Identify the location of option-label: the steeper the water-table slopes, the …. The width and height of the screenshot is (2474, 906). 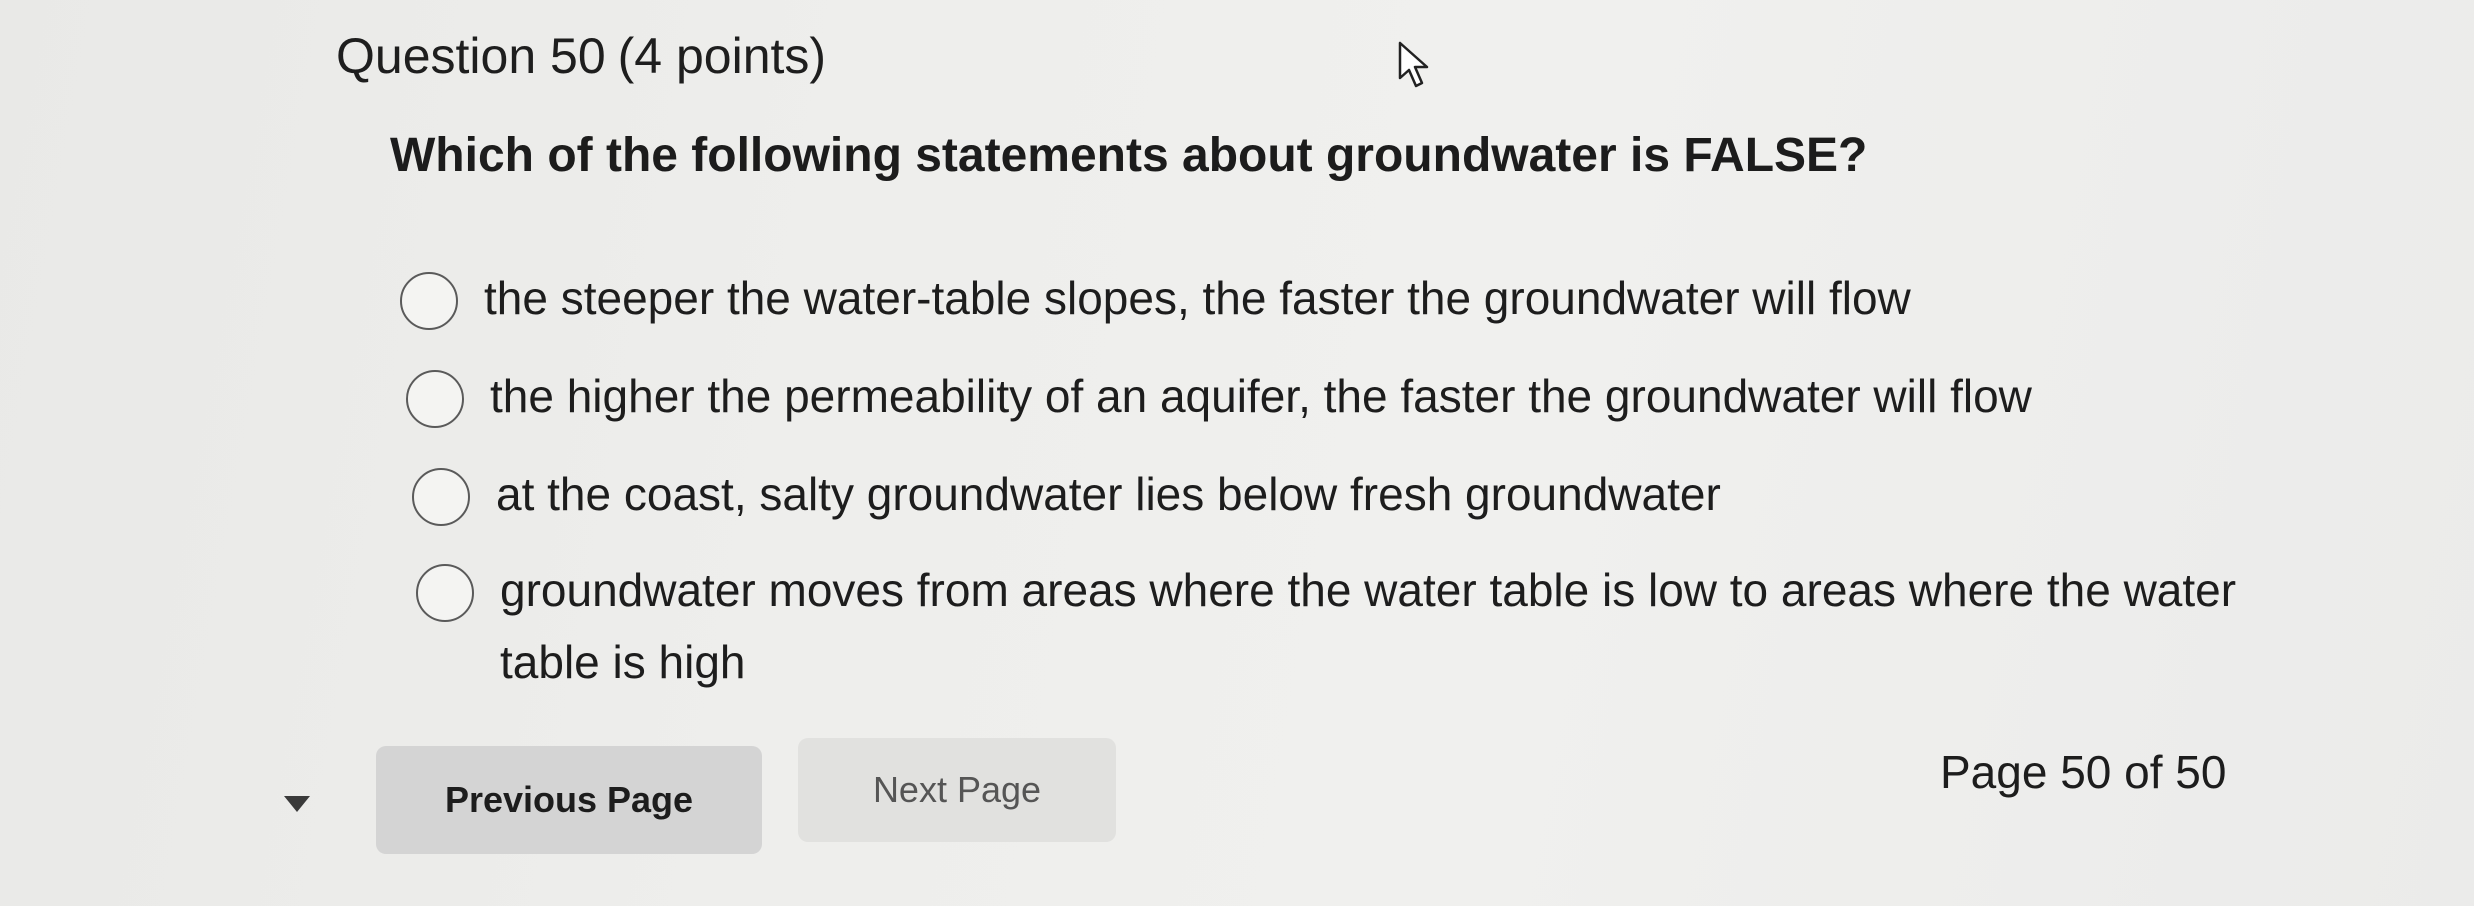
(1197, 298).